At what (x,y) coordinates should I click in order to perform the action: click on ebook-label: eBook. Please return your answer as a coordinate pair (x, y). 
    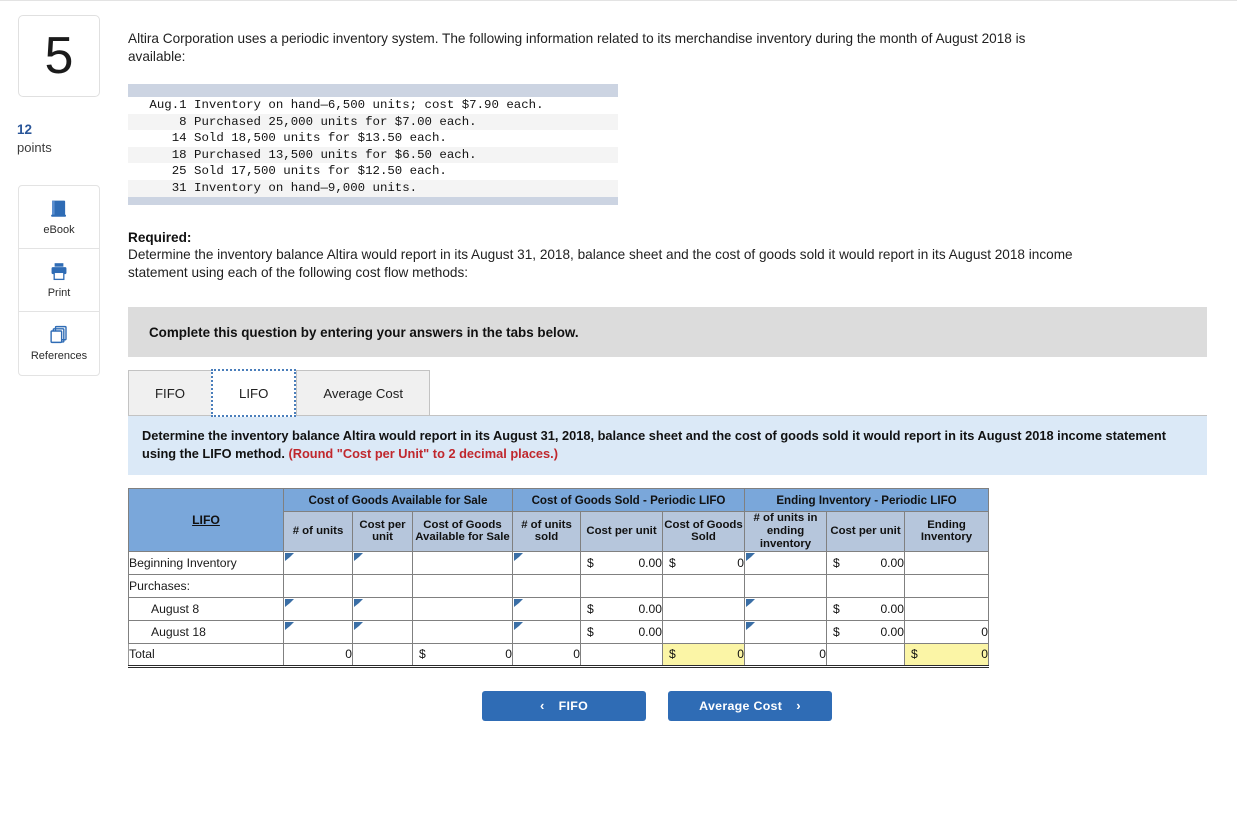
    Looking at the image, I should click on (59, 229).